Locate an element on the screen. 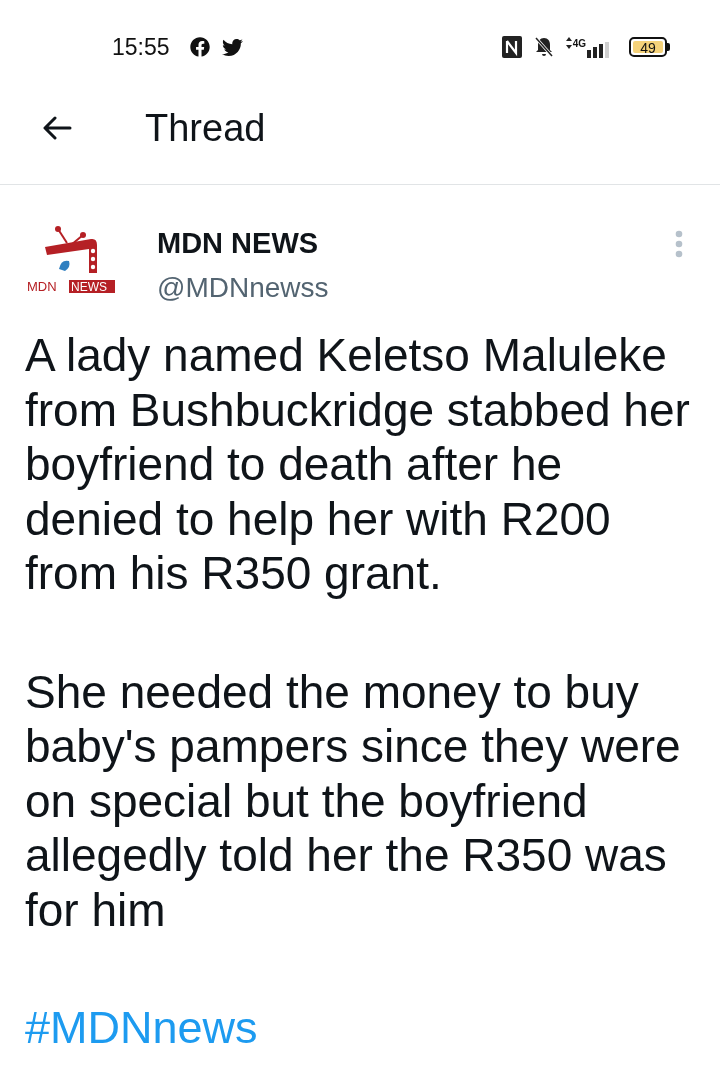 The width and height of the screenshot is (720, 1083). author-name: MDN NEWS is located at coordinates (415, 243).